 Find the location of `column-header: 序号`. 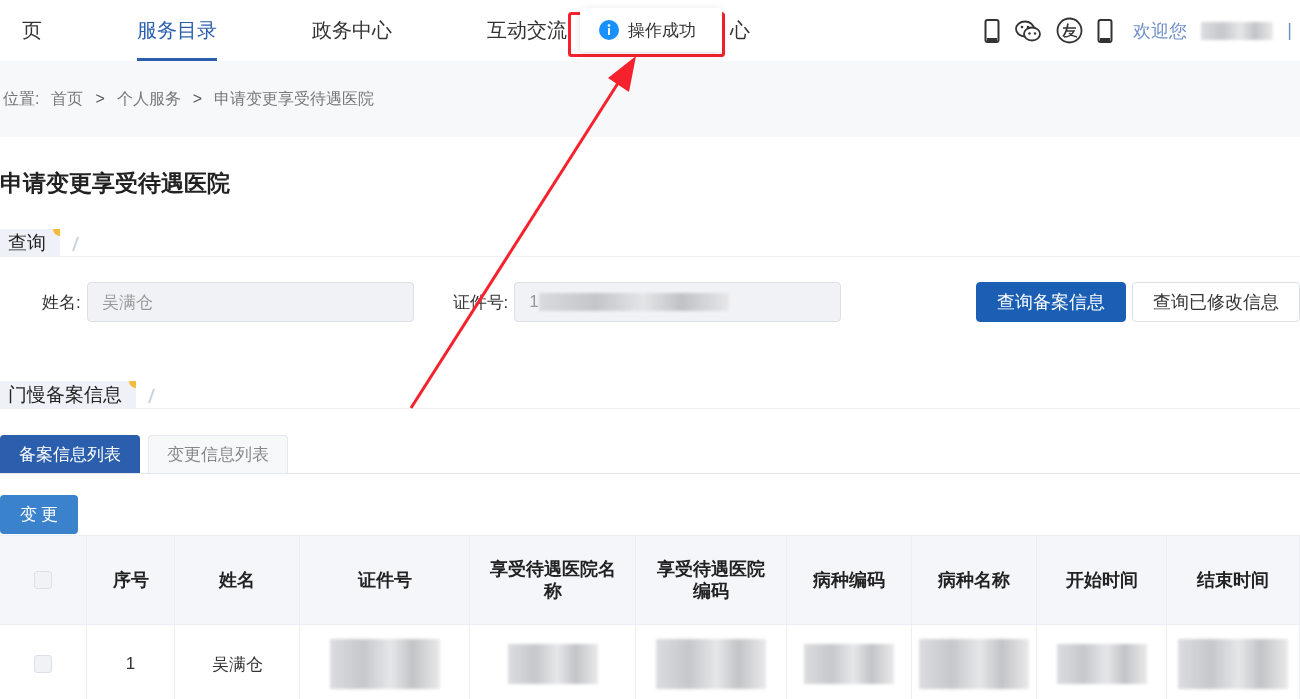

column-header: 序号 is located at coordinates (130, 580).